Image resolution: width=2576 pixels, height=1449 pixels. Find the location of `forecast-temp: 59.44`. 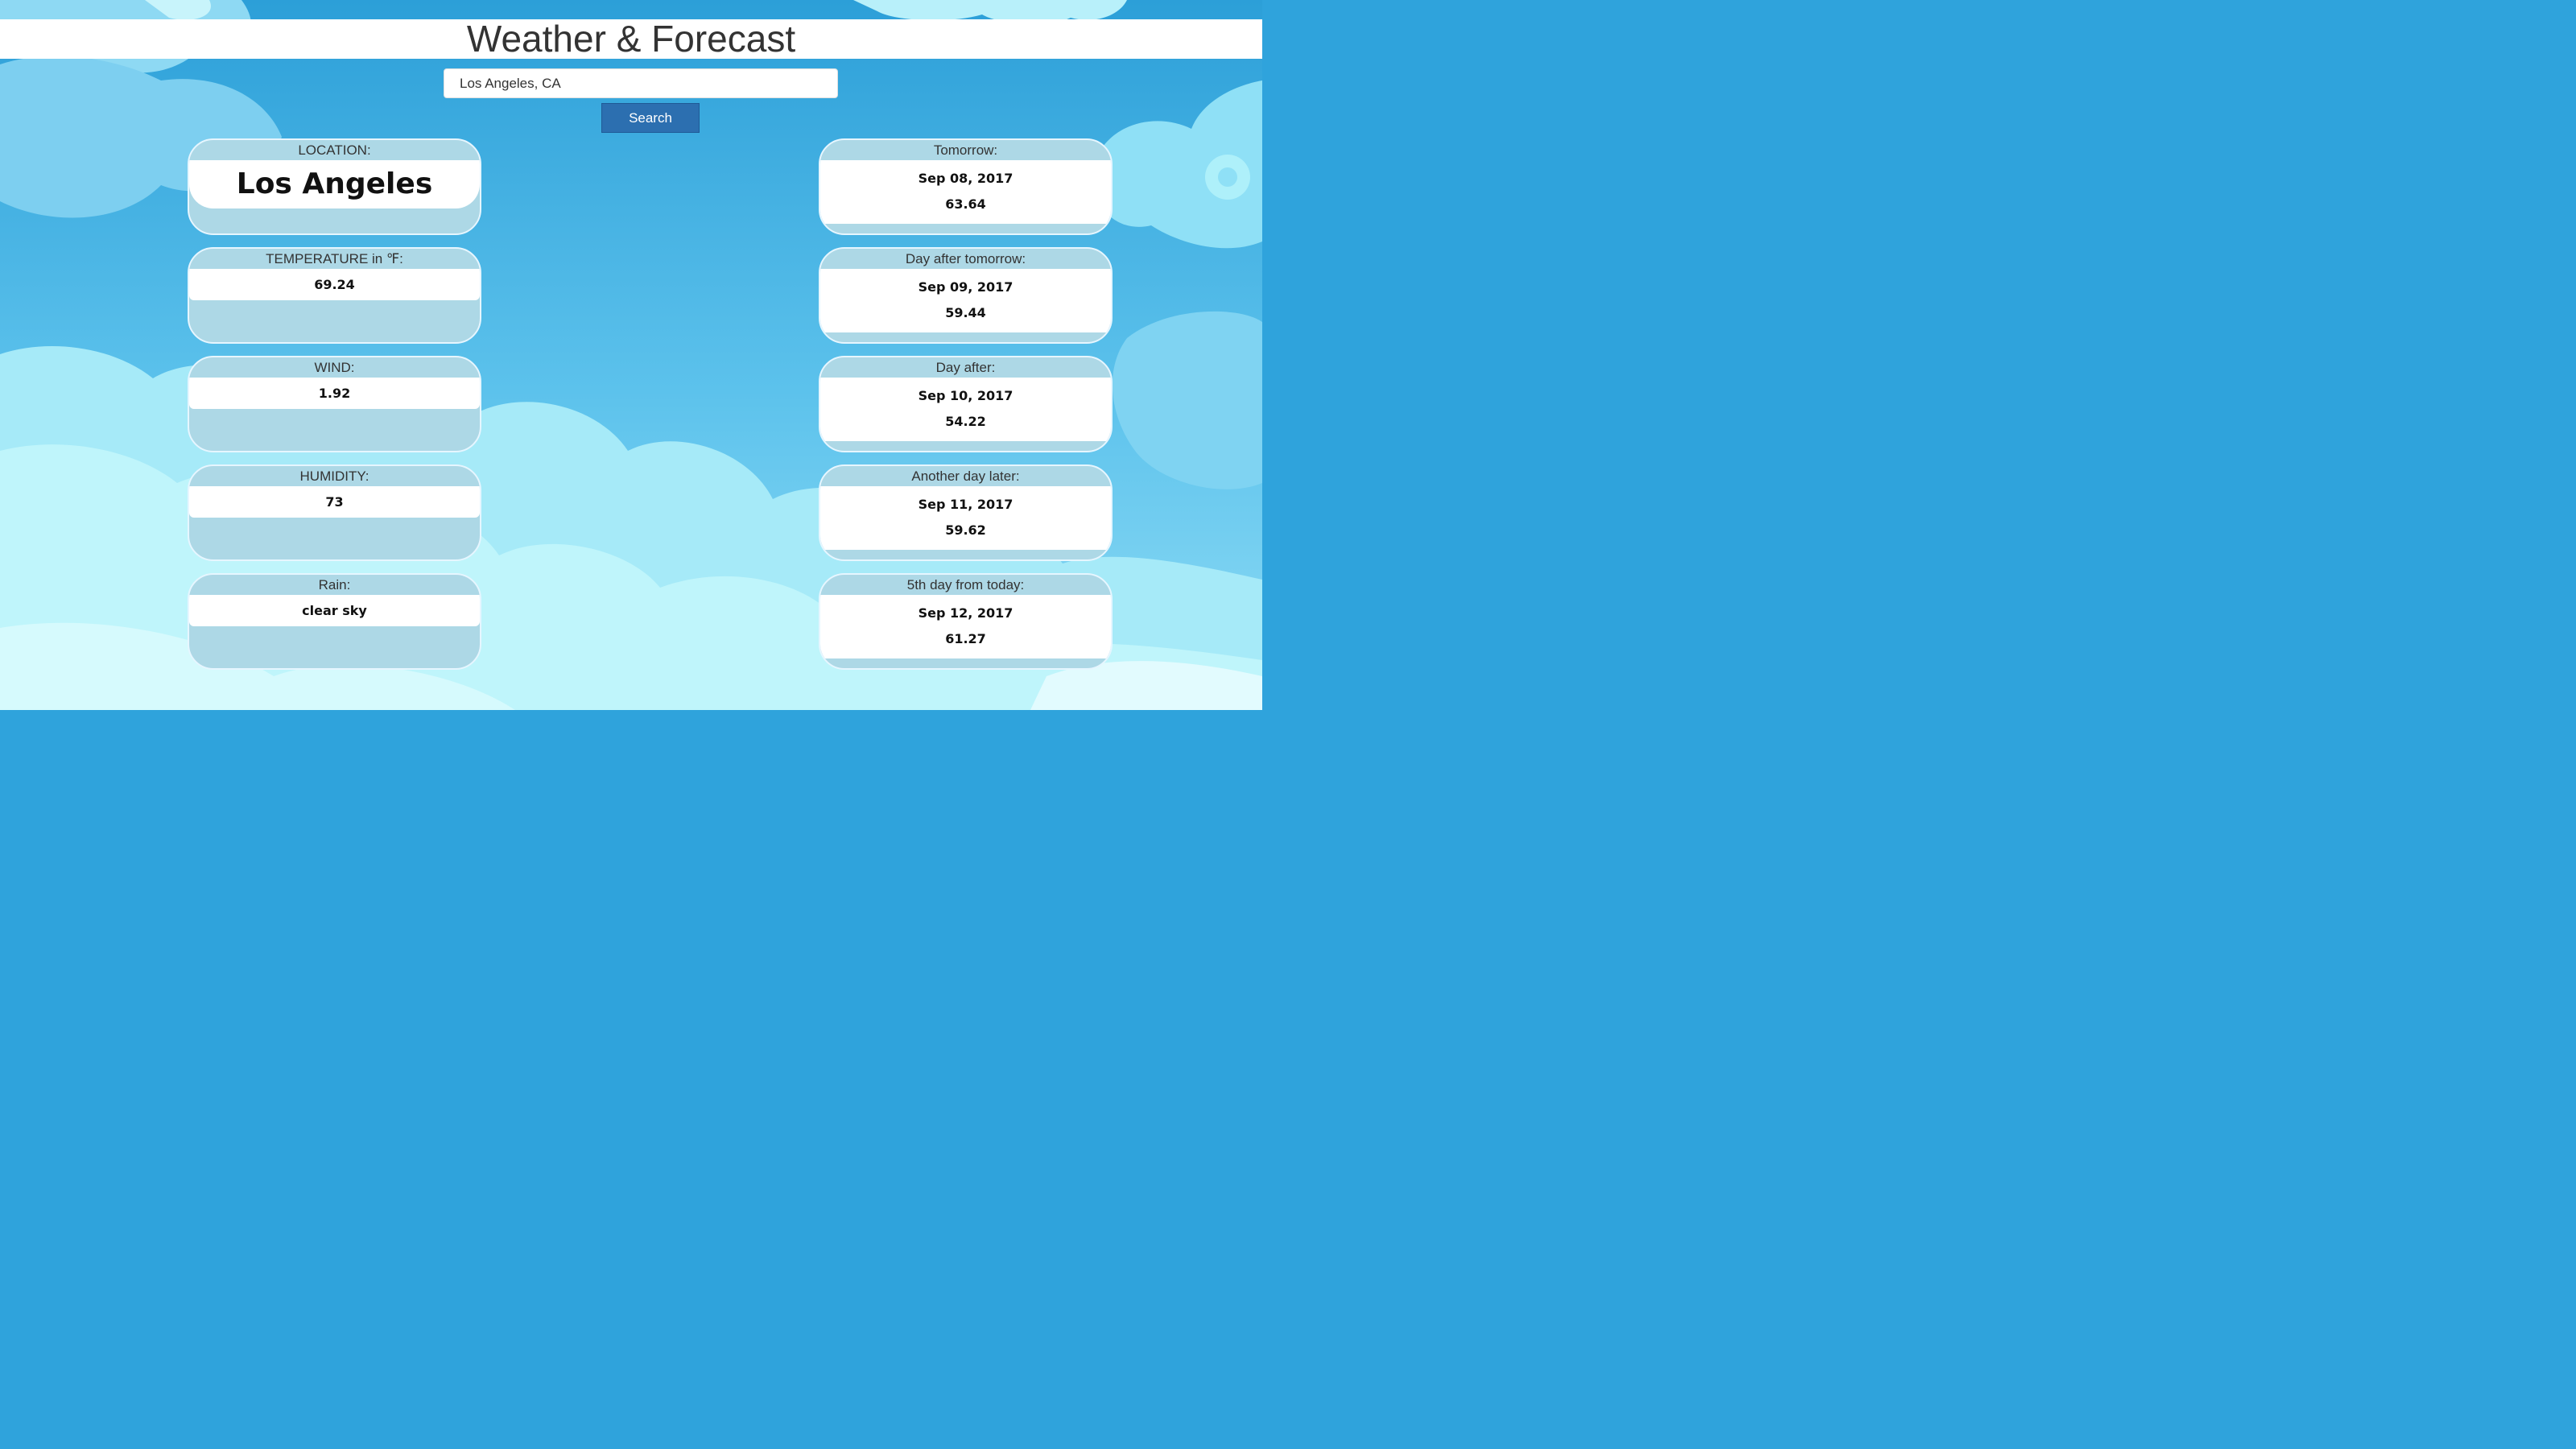

forecast-temp: 59.44 is located at coordinates (966, 312).